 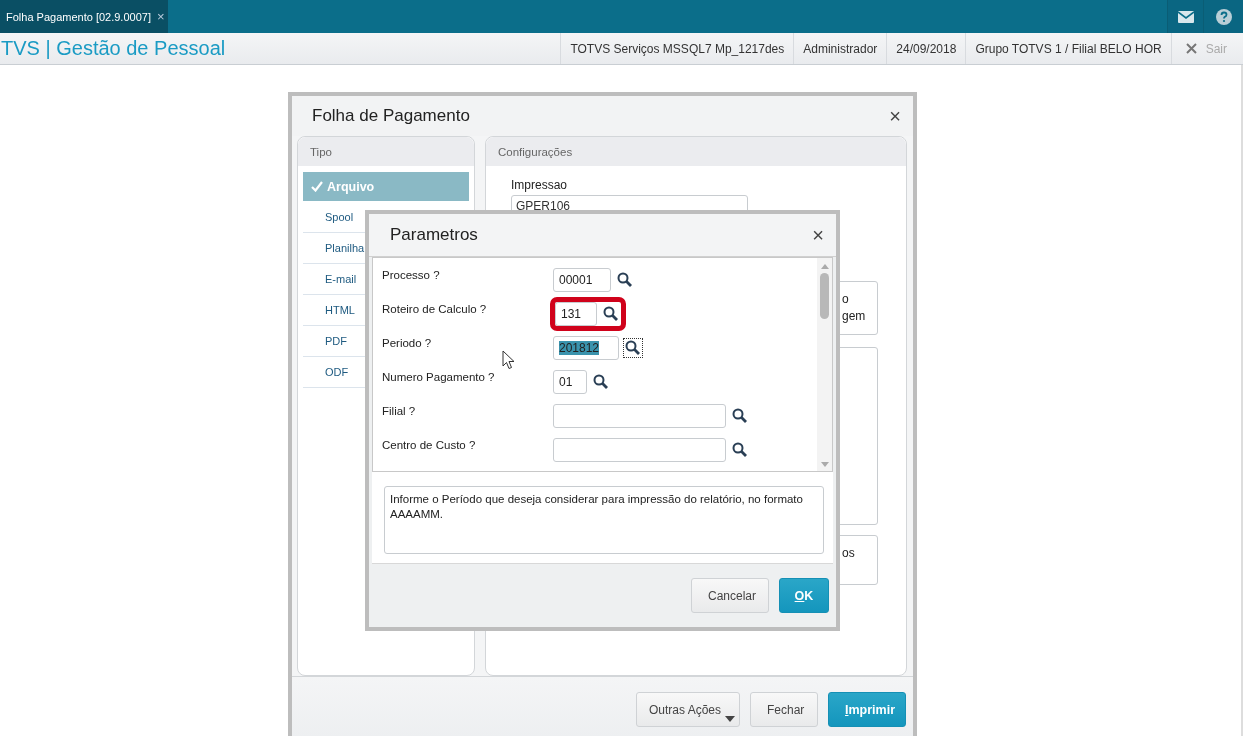 What do you see at coordinates (677, 48) in the screenshot?
I see `header-info: TOTVS Serviços MSSQL7 Mp_1217des` at bounding box center [677, 48].